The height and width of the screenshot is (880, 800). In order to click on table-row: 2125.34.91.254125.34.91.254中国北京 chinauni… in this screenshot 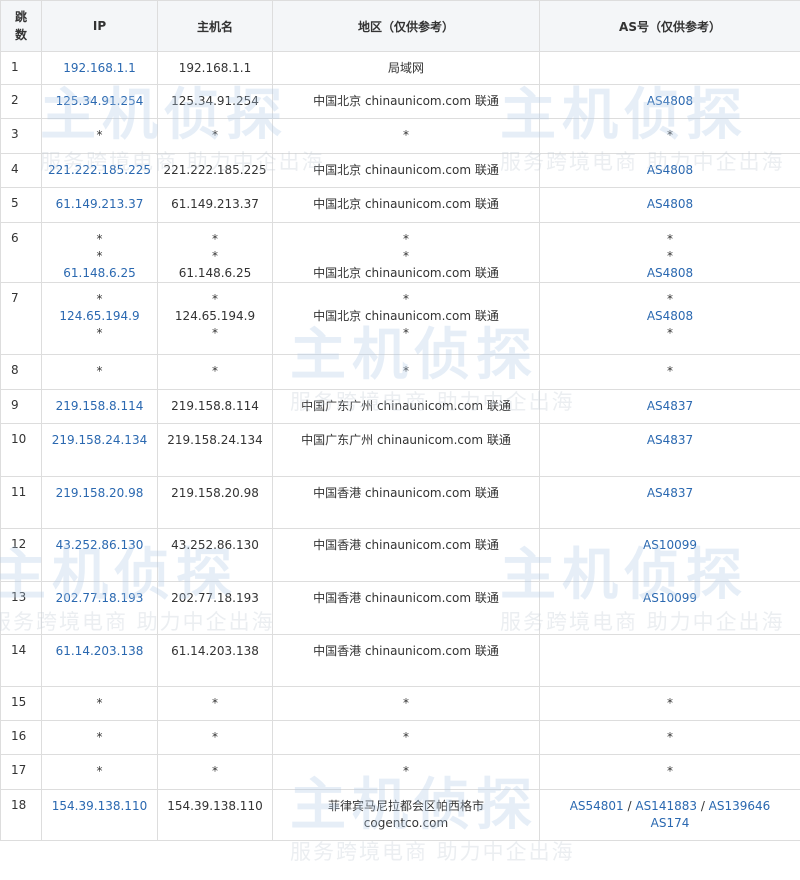, I will do `click(400, 102)`.